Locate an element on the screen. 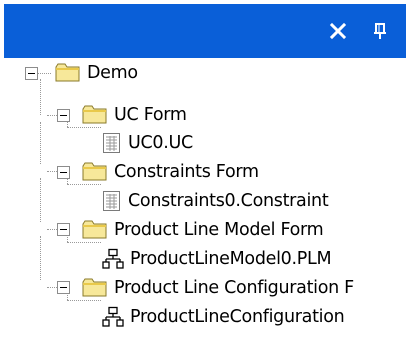 This screenshot has height=358, width=406. close-button is located at coordinates (338, 31).